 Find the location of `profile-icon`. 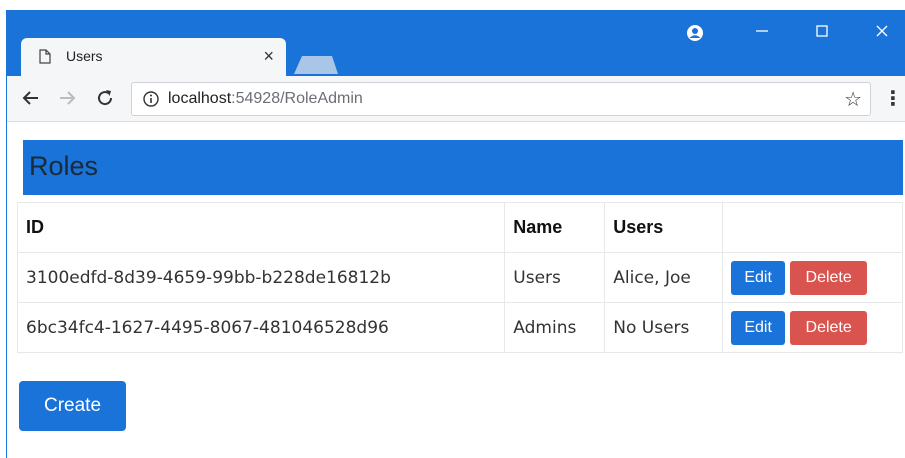

profile-icon is located at coordinates (695, 33).